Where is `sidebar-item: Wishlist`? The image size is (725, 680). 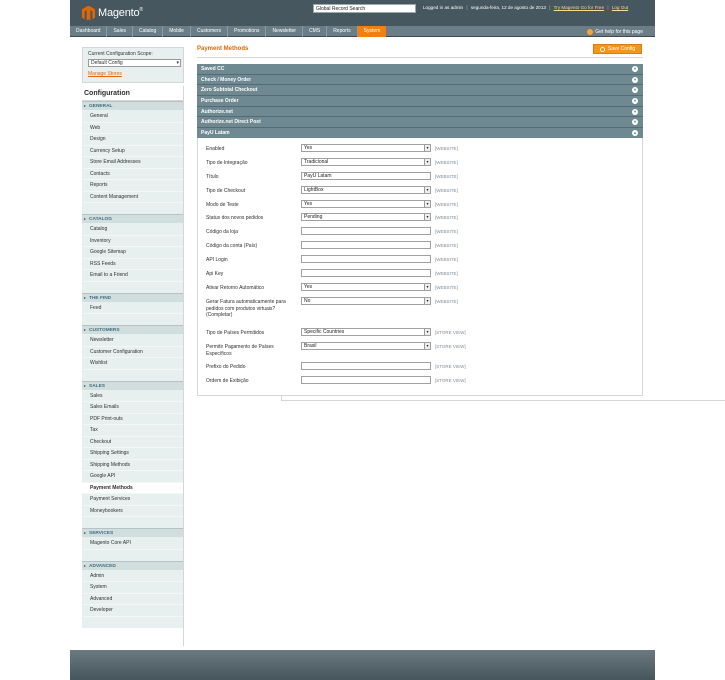 sidebar-item: Wishlist is located at coordinates (132, 364).